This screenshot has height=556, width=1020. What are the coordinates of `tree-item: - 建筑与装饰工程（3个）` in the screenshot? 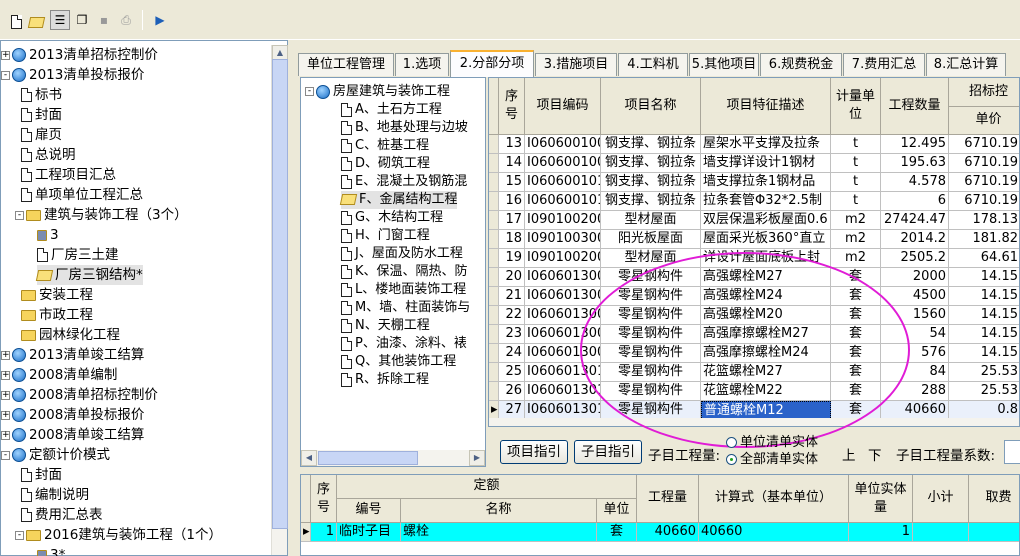 It's located at (101, 215).